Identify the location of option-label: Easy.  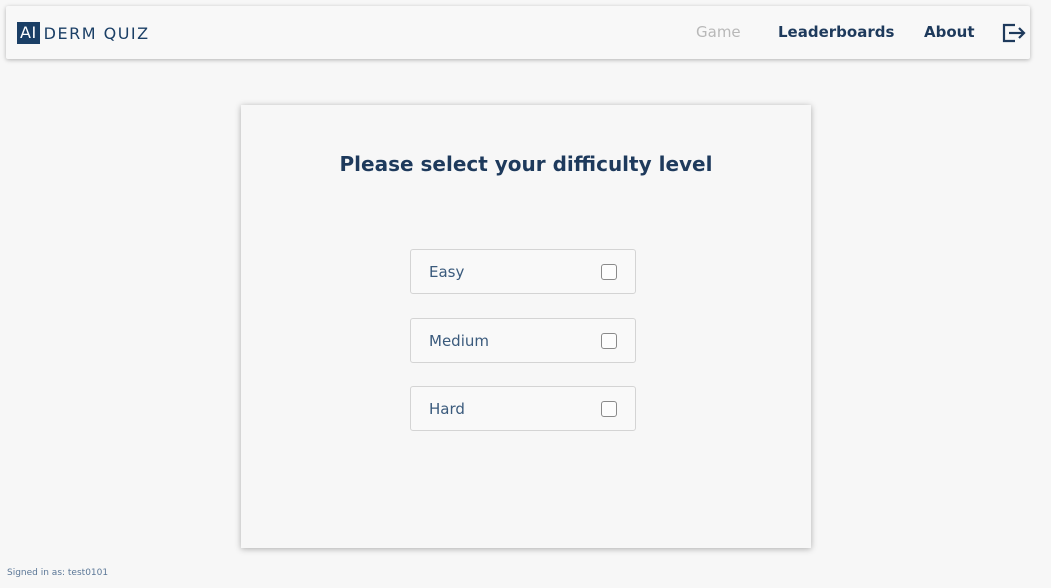
(447, 272).